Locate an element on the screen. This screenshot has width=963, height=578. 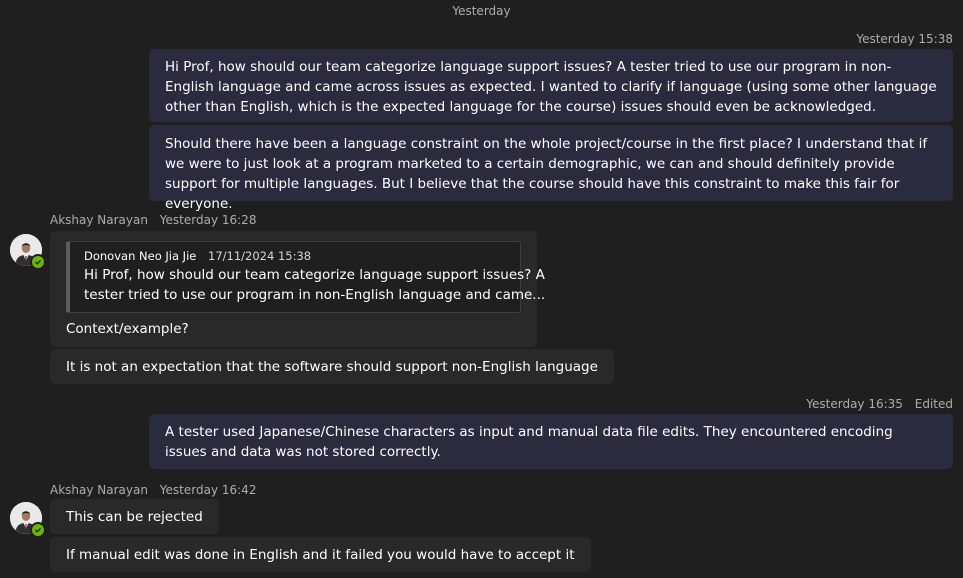
quote-time: 17/11/2024 15:38 is located at coordinates (260, 256).